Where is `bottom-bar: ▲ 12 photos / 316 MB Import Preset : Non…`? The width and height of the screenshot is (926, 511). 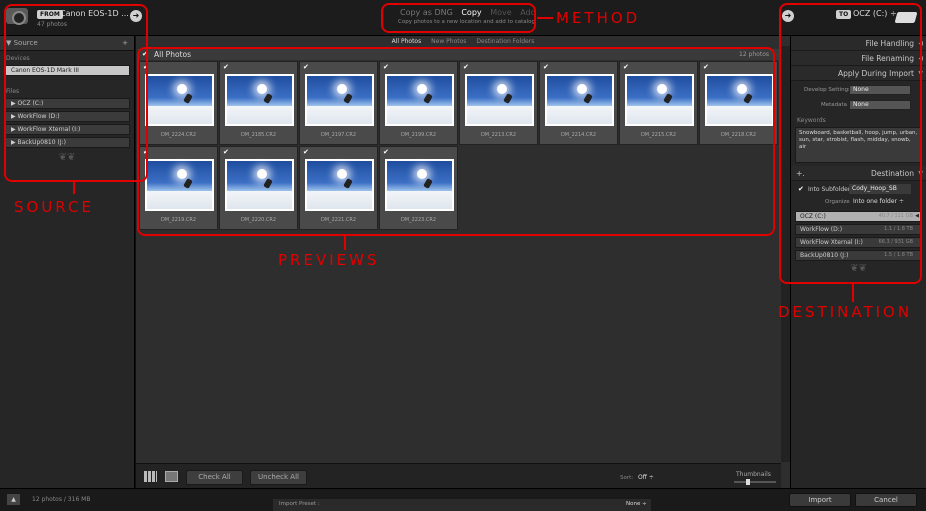 bottom-bar: ▲ 12 photos / 316 MB Import Preset : Non… is located at coordinates (463, 499).